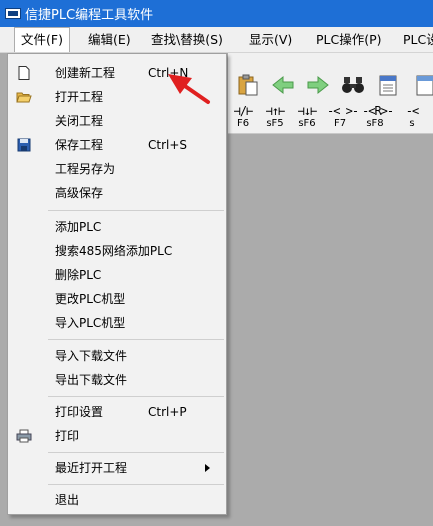 Image resolution: width=433 pixels, height=526 pixels. What do you see at coordinates (67, 436) in the screenshot?
I see `menu-item-label: 打印` at bounding box center [67, 436].